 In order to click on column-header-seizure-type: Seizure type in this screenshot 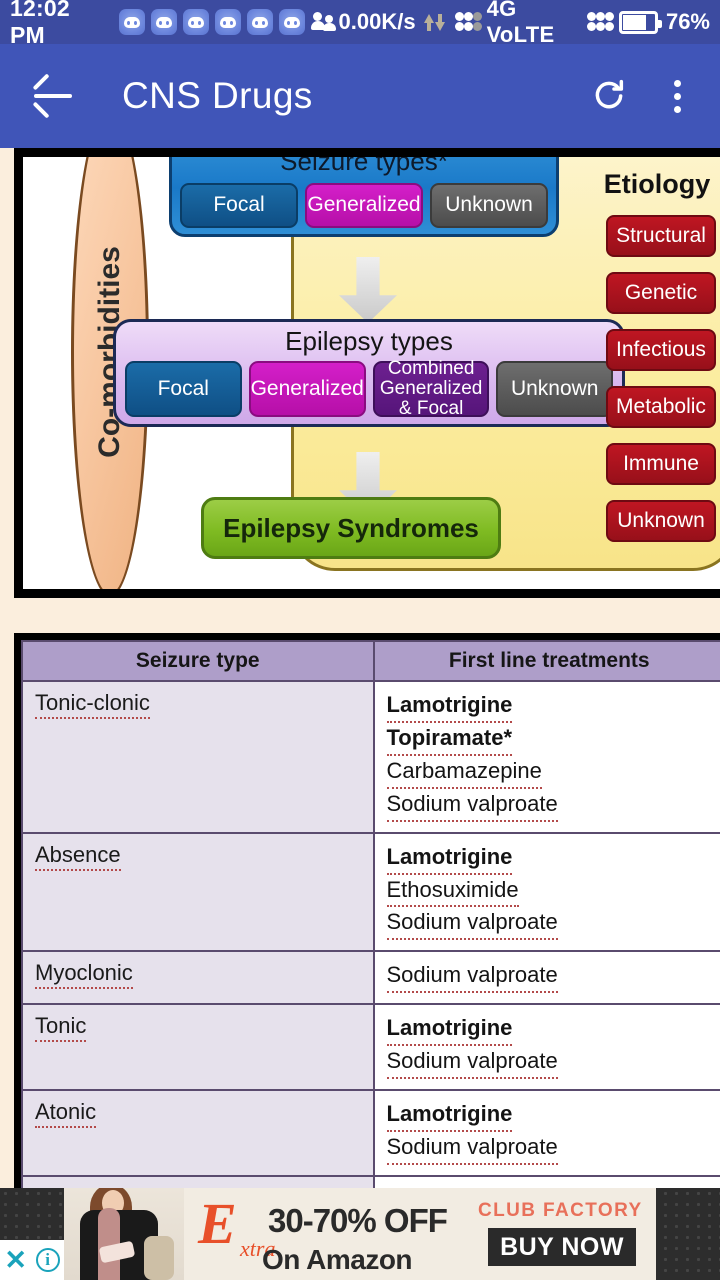, I will do `click(198, 661)`.